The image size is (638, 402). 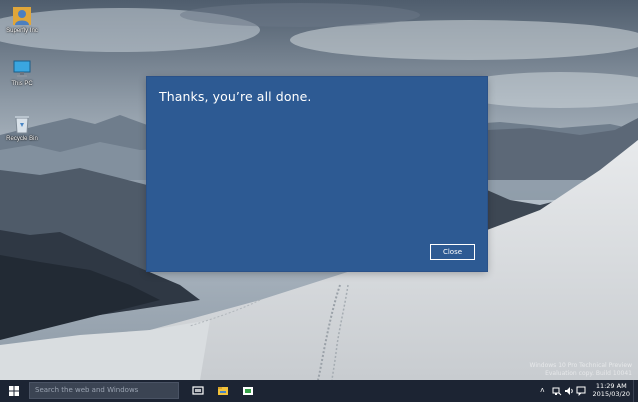 I want to click on system-tray: ˄ 11:29 AM 2015/03/20, so click(x=588, y=391).